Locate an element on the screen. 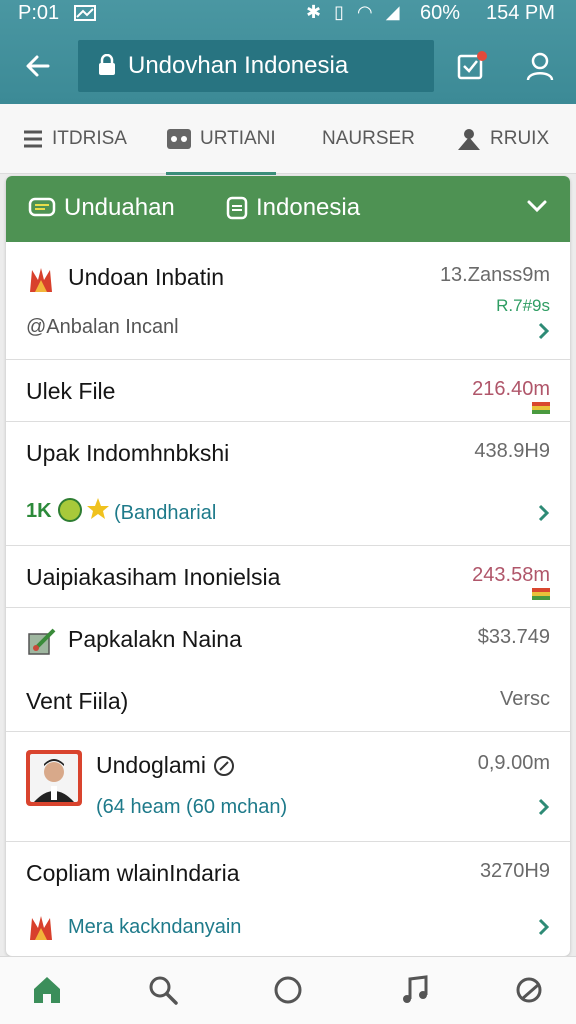  checkbox-icon is located at coordinates (472, 66).